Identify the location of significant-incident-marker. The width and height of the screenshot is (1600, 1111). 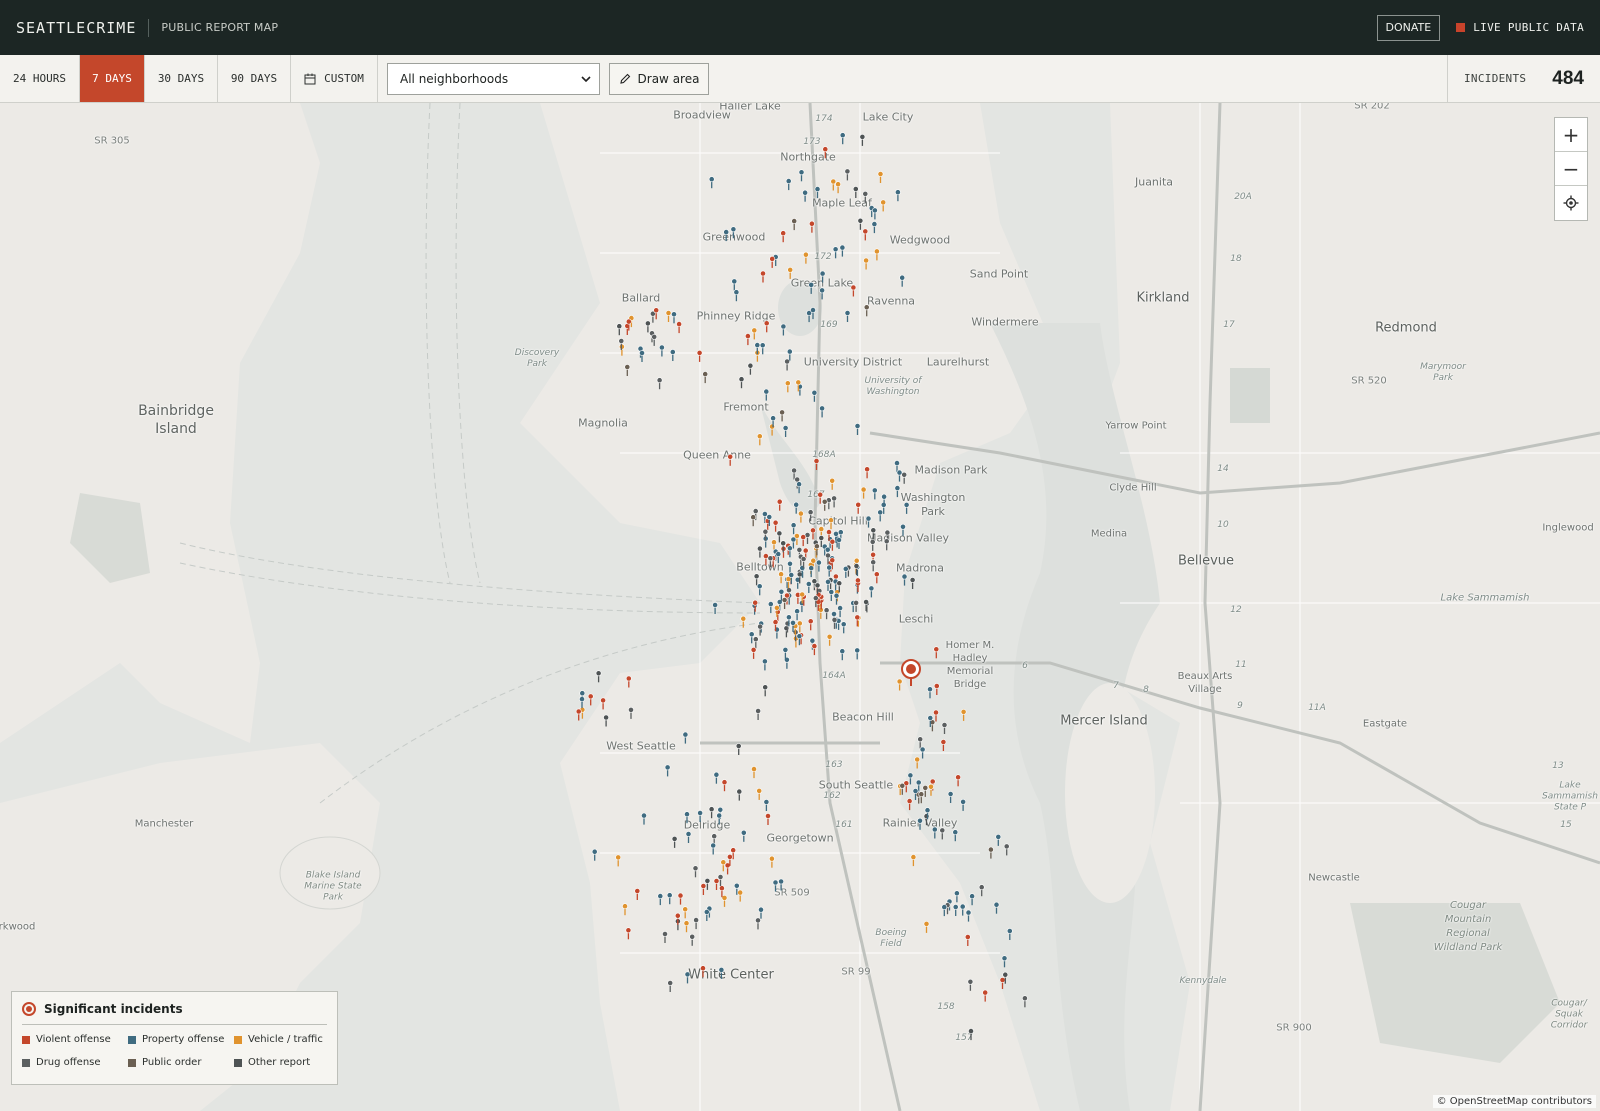
(911, 672).